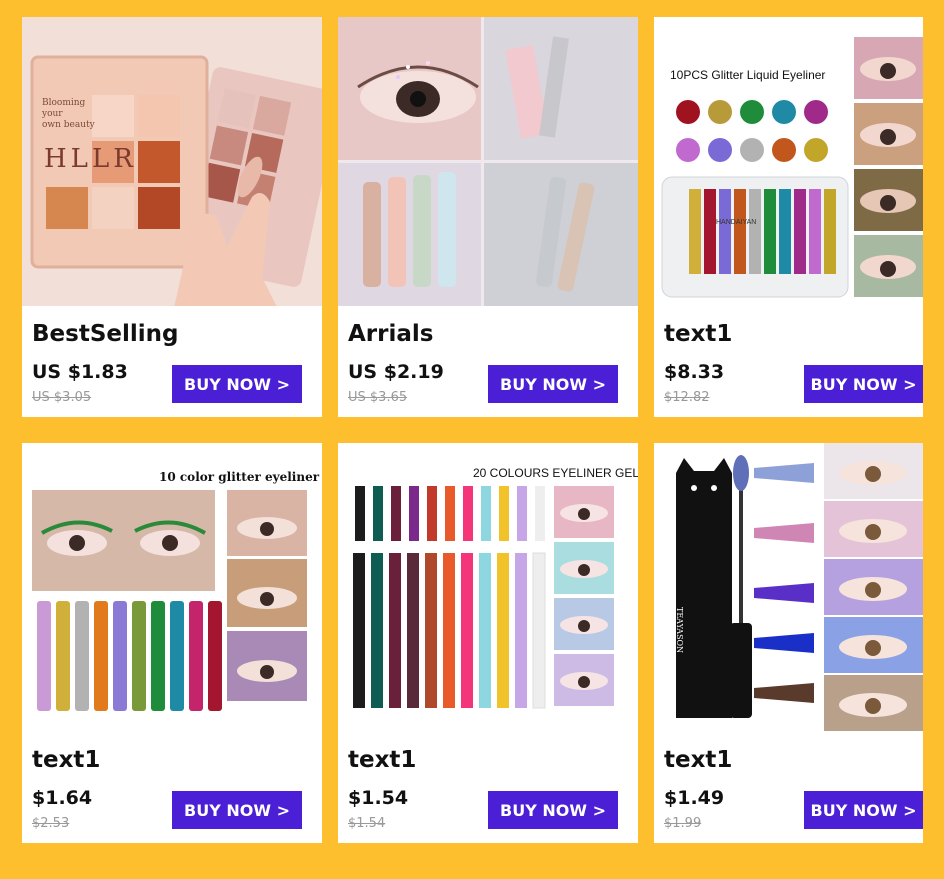  I want to click on product-image-glitter-liquid-eyeliner: 10PCS Glitter Liquid Eyeliner HANDAIYAN, so click(788, 161).